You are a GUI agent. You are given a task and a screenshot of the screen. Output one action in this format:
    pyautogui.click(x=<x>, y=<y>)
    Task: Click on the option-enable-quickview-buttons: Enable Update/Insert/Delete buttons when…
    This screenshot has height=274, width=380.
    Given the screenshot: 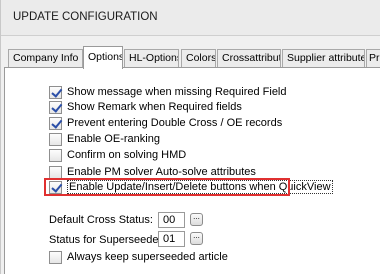 What is the action you would take?
    pyautogui.click(x=191, y=187)
    